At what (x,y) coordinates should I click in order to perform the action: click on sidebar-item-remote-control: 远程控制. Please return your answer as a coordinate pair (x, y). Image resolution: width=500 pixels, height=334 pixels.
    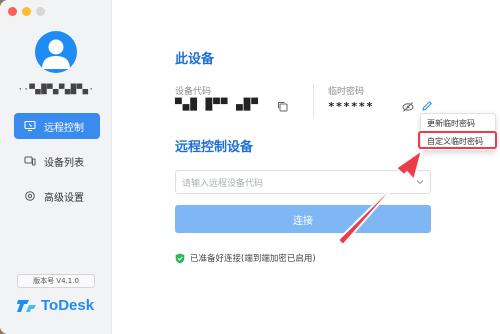
    Looking at the image, I should click on (57, 126).